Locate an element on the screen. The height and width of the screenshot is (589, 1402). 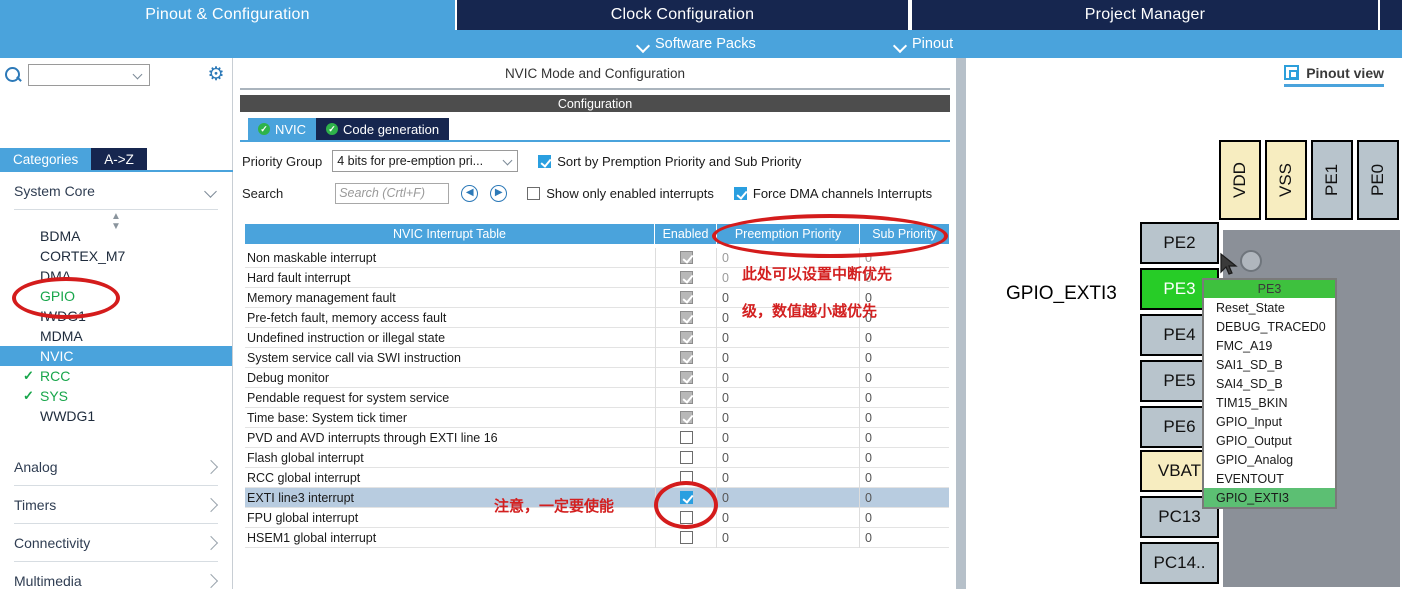
sidebar-group-analog: Analog is located at coordinates (116, 467).